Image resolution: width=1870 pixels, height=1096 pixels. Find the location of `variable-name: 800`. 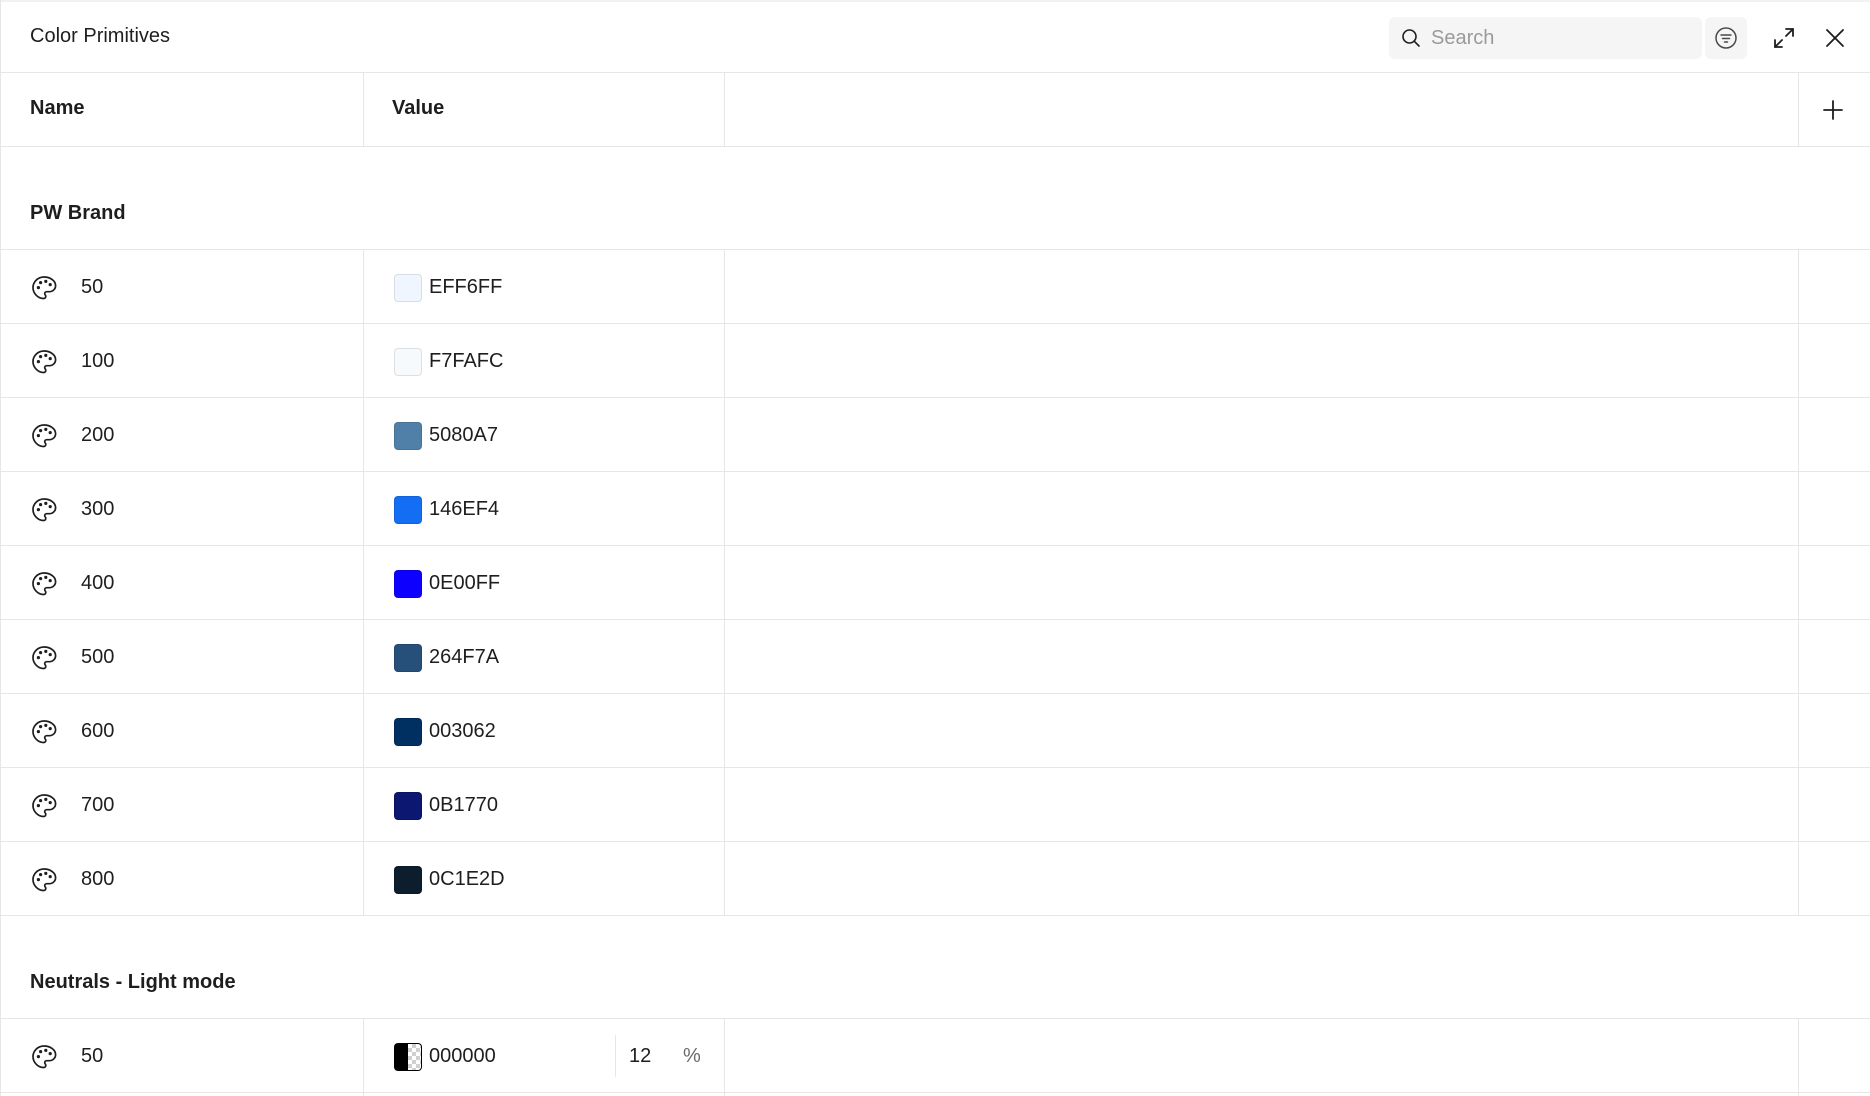

variable-name: 800 is located at coordinates (97, 879).